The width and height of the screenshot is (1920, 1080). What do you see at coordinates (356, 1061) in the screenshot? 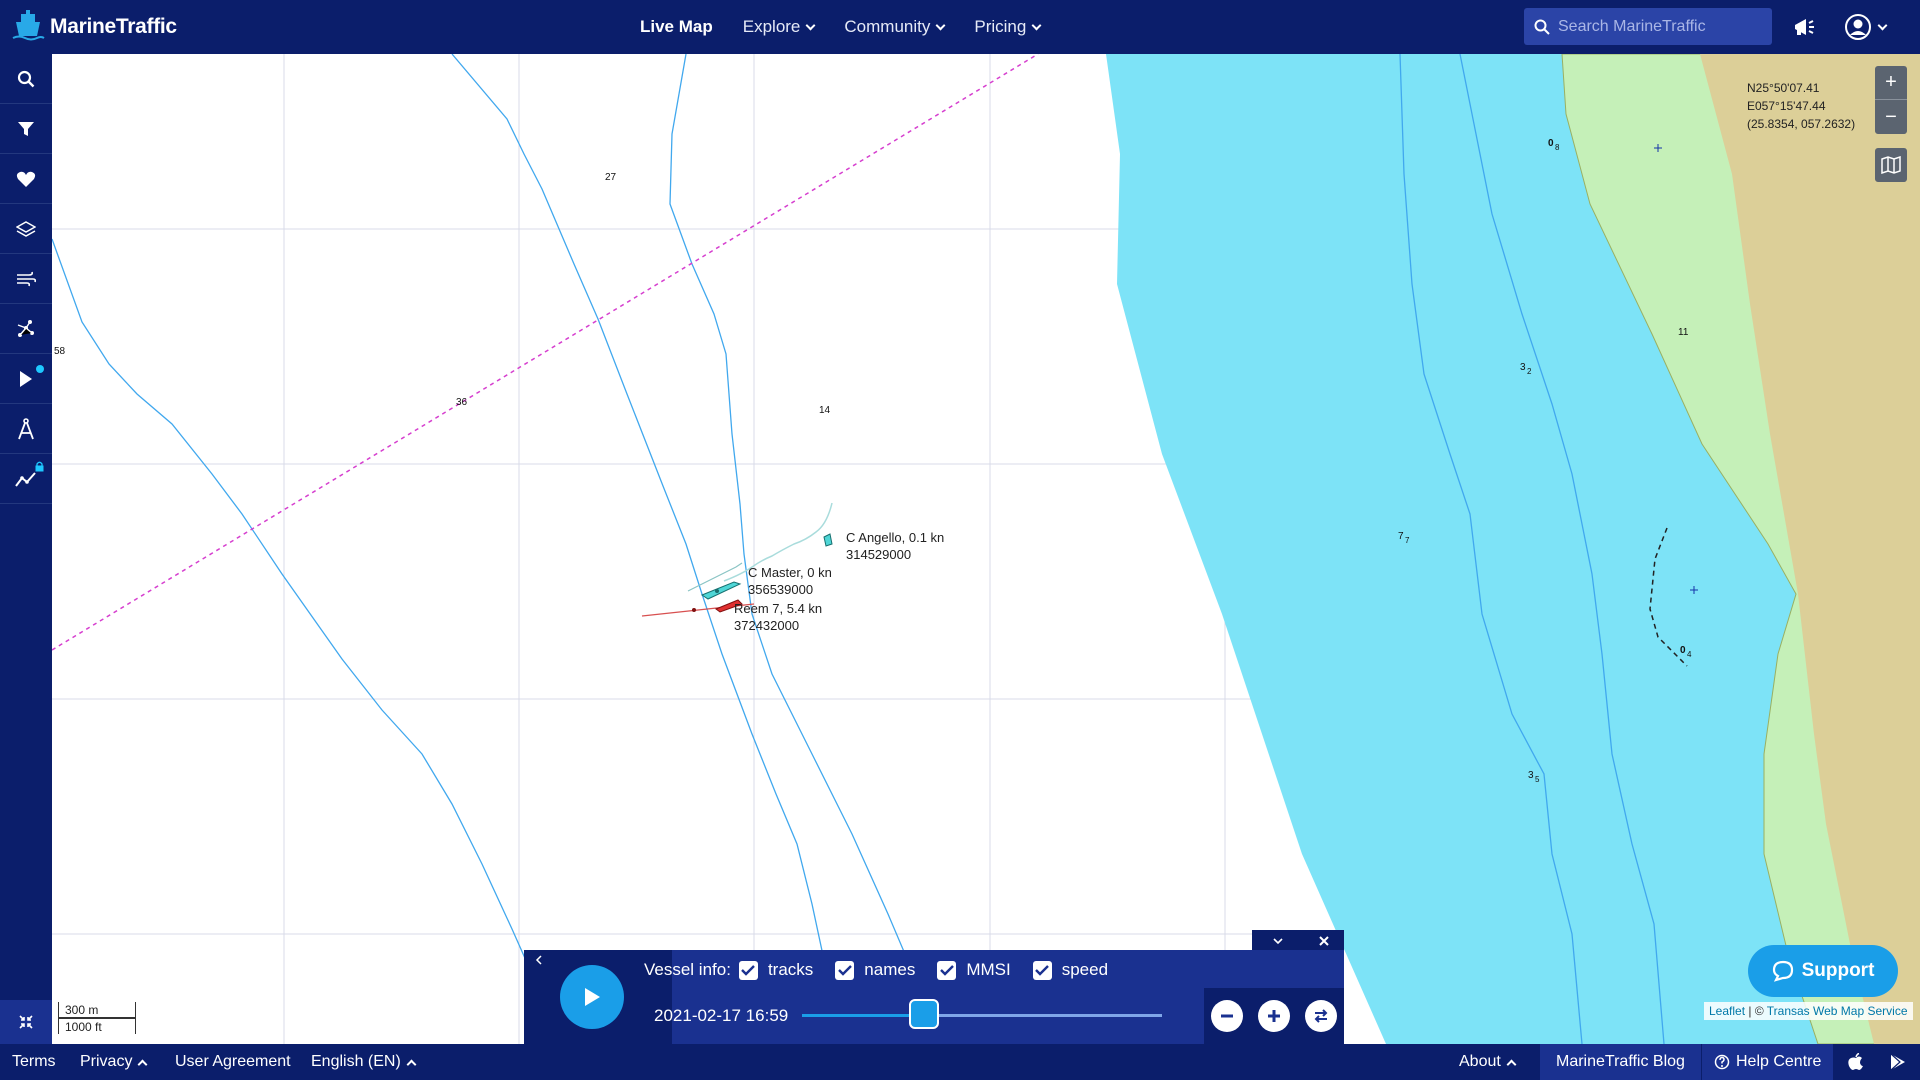
I see `footer-label: English (EN)` at bounding box center [356, 1061].